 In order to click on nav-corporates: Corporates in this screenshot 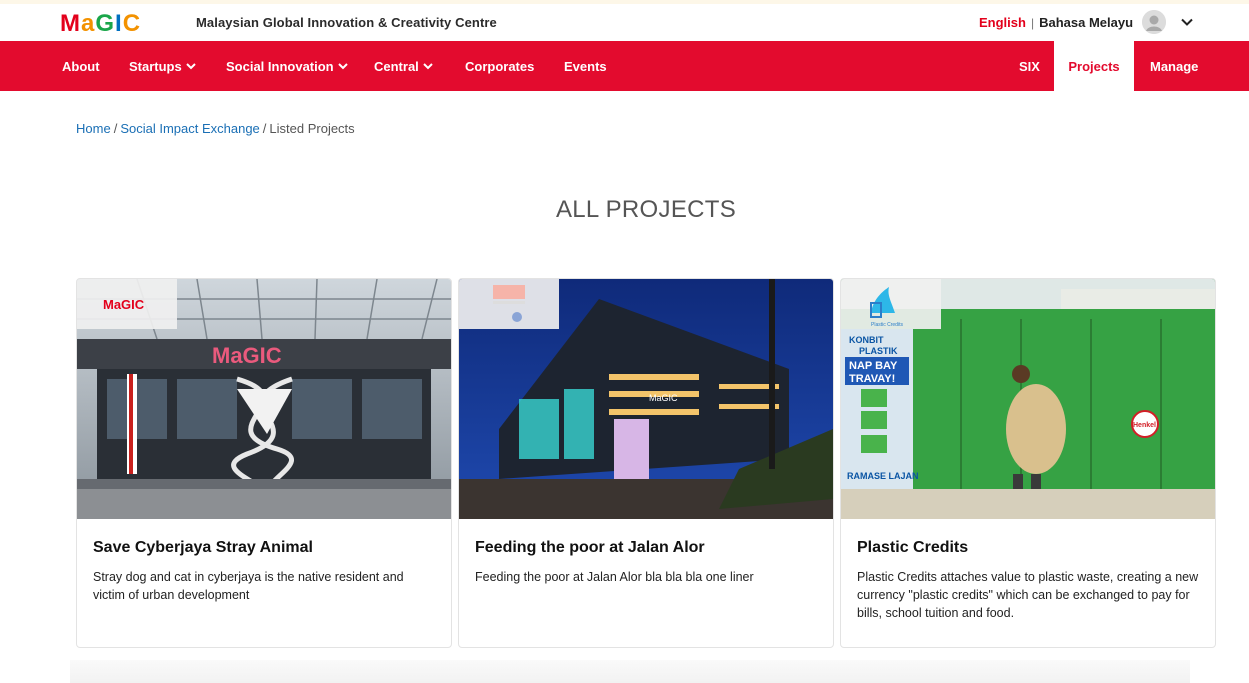, I will do `click(499, 66)`.